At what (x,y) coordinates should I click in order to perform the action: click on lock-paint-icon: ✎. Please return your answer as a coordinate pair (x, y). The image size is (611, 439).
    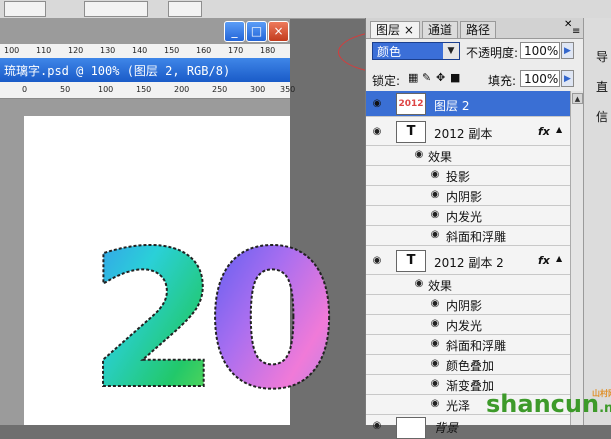
    Looking at the image, I should click on (426, 77).